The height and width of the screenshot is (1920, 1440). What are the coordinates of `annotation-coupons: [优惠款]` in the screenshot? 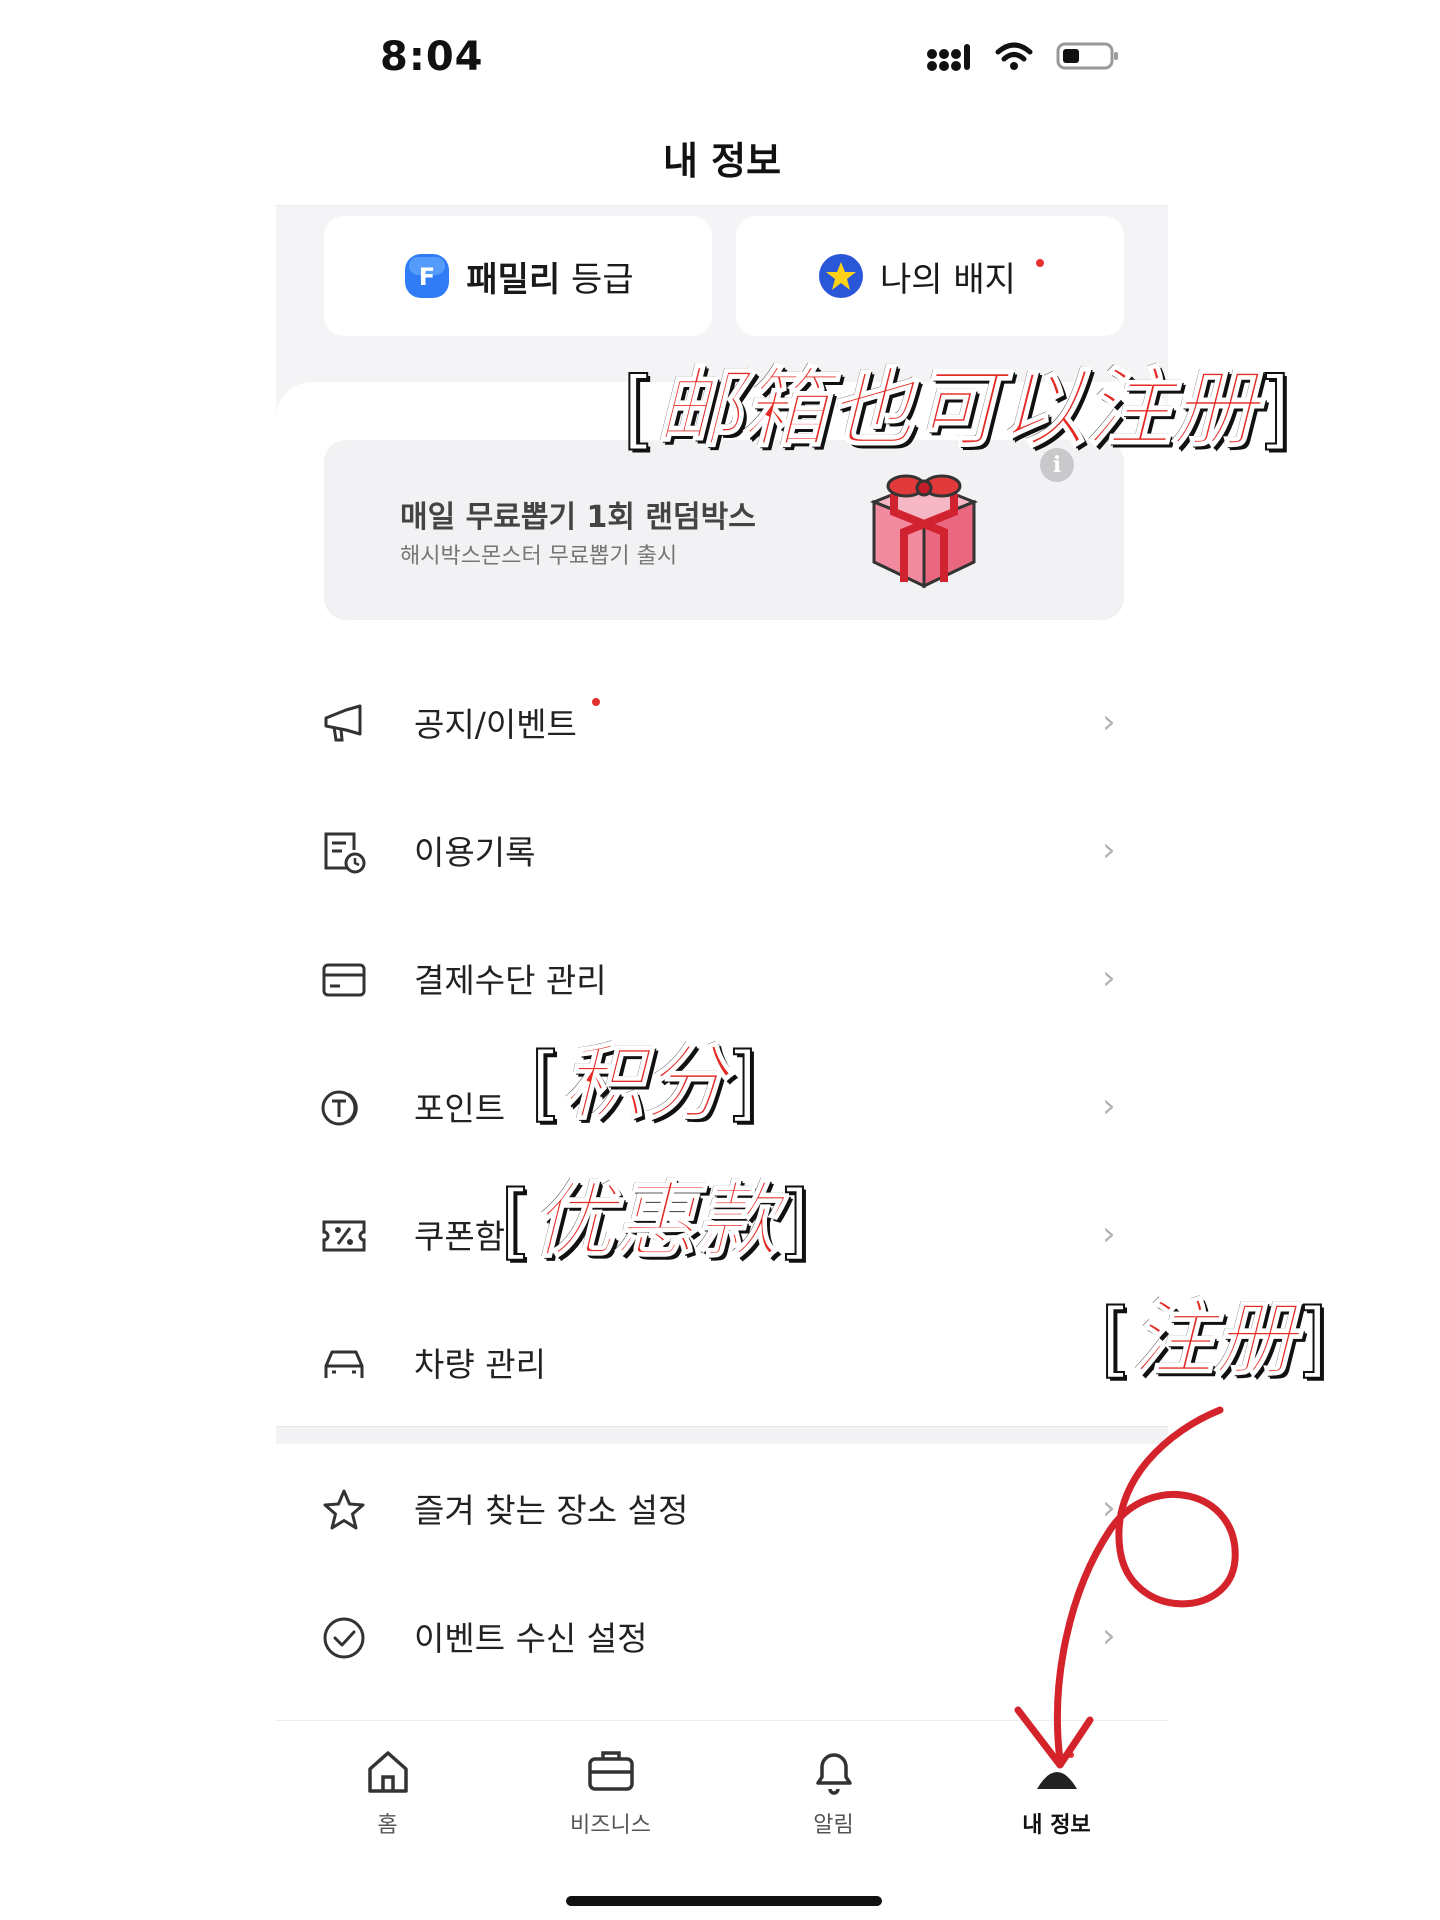 It's located at (655, 1221).